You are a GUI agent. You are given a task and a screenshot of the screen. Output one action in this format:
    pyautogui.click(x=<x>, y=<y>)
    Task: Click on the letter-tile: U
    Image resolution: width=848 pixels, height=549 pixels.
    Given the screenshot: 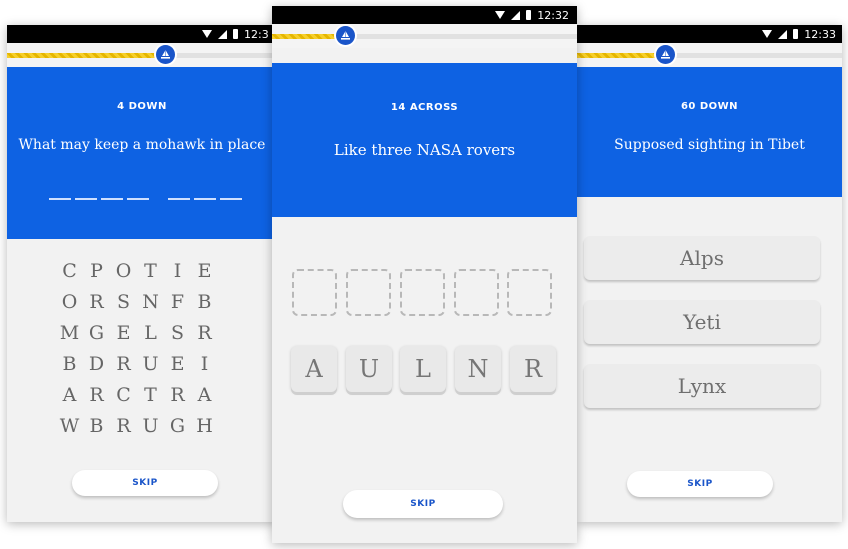 What is the action you would take?
    pyautogui.click(x=369, y=369)
    